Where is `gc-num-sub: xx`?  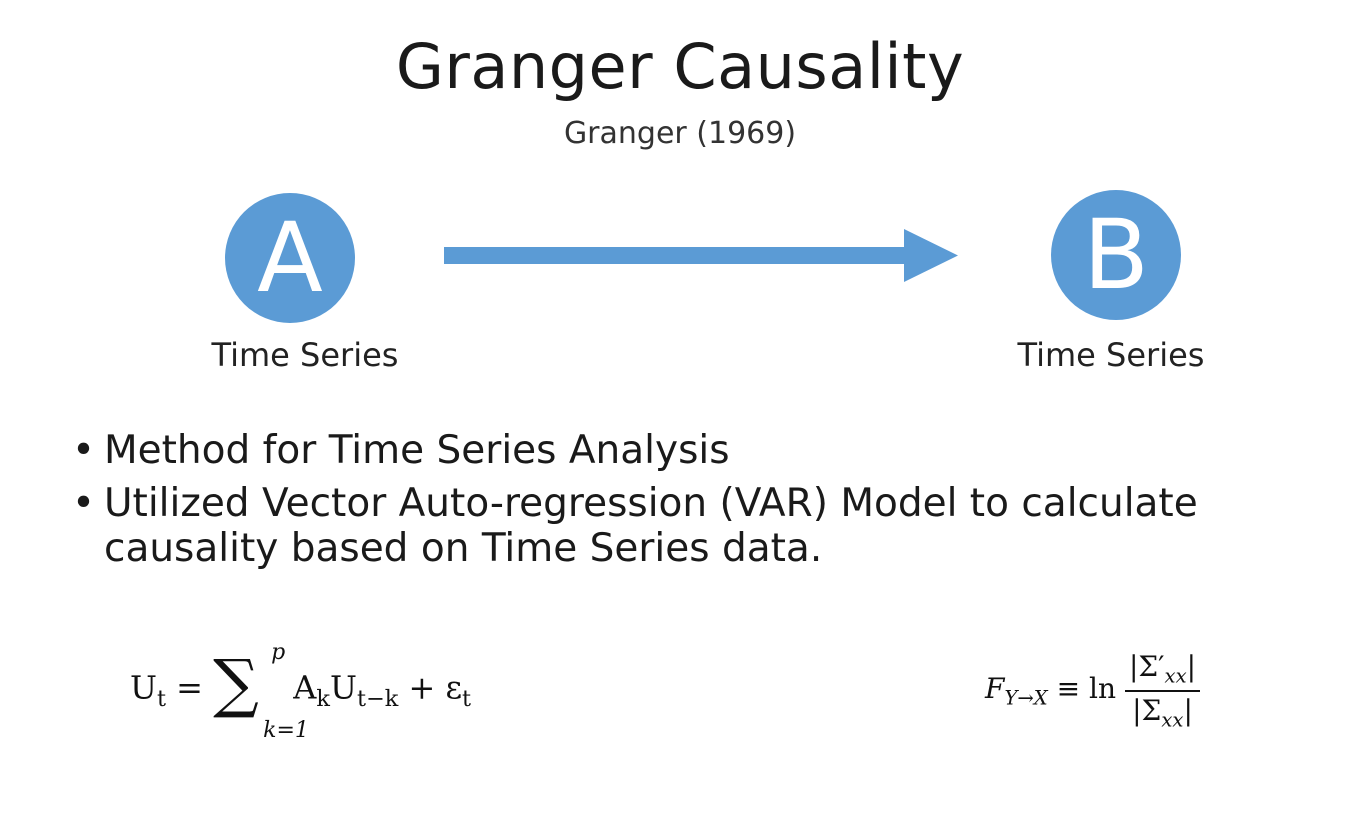 gc-num-sub: xx is located at coordinates (1175, 676).